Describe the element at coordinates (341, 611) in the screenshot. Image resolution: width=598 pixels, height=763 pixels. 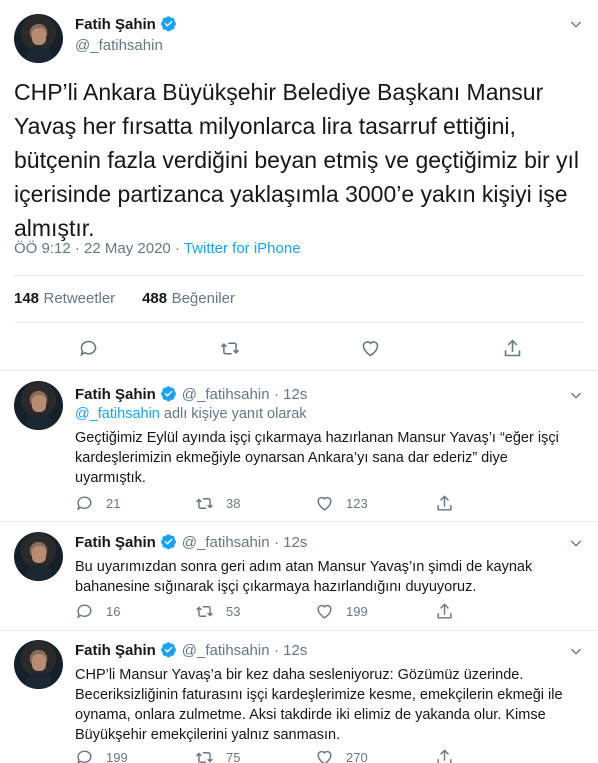
I see `like-button: 199` at that location.